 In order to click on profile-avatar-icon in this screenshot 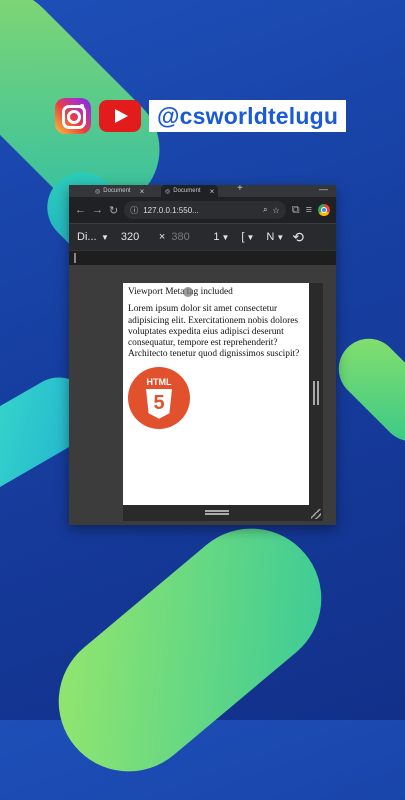, I will do `click(324, 210)`.